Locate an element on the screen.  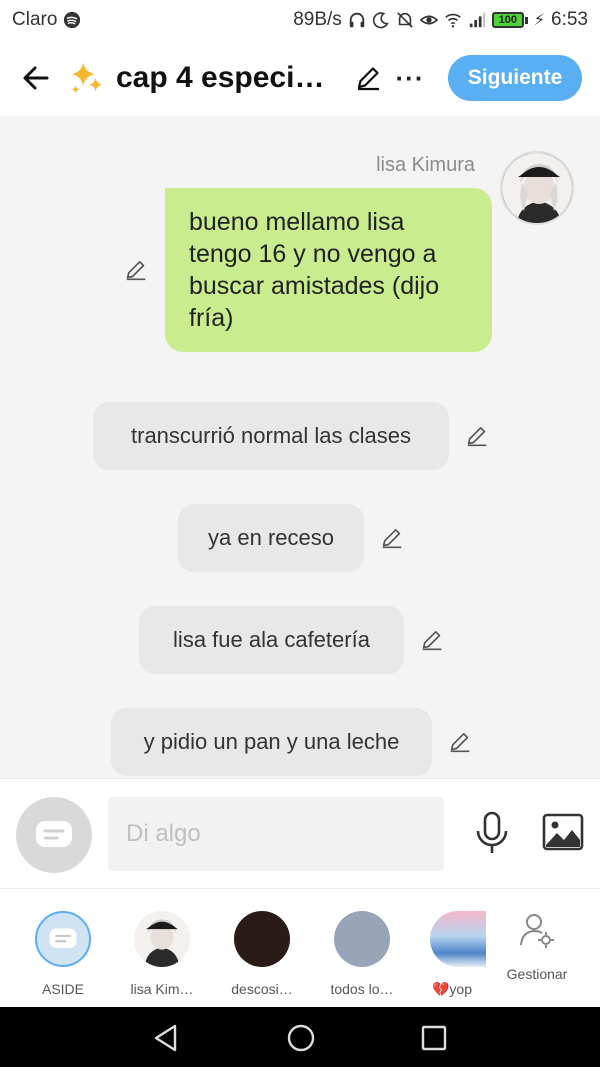
status-bar: Claro 89B/s 100 ⚡ 6:53 is located at coordinates (300, 20).